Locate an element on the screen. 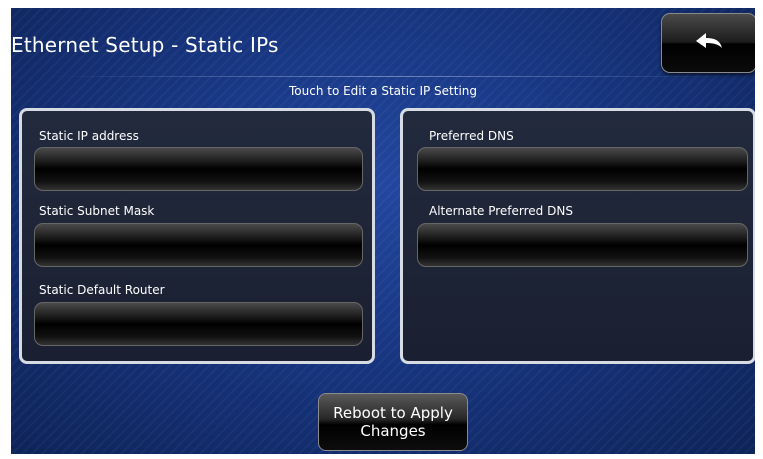 The width and height of the screenshot is (763, 459). default-router-field is located at coordinates (198, 324).